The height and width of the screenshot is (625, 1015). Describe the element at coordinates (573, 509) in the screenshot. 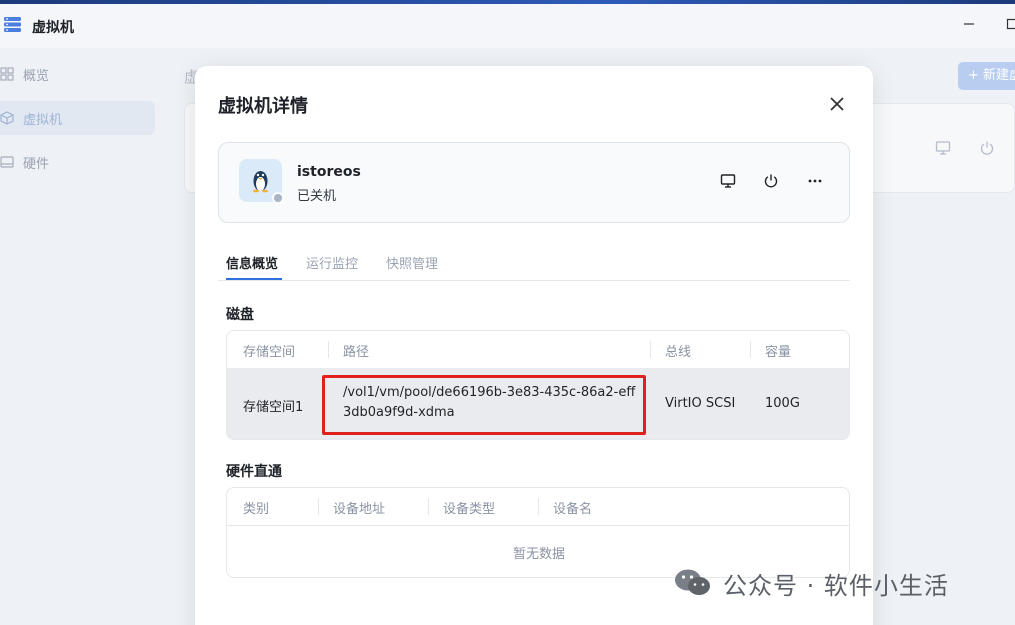

I see `column-header: 设备名` at that location.